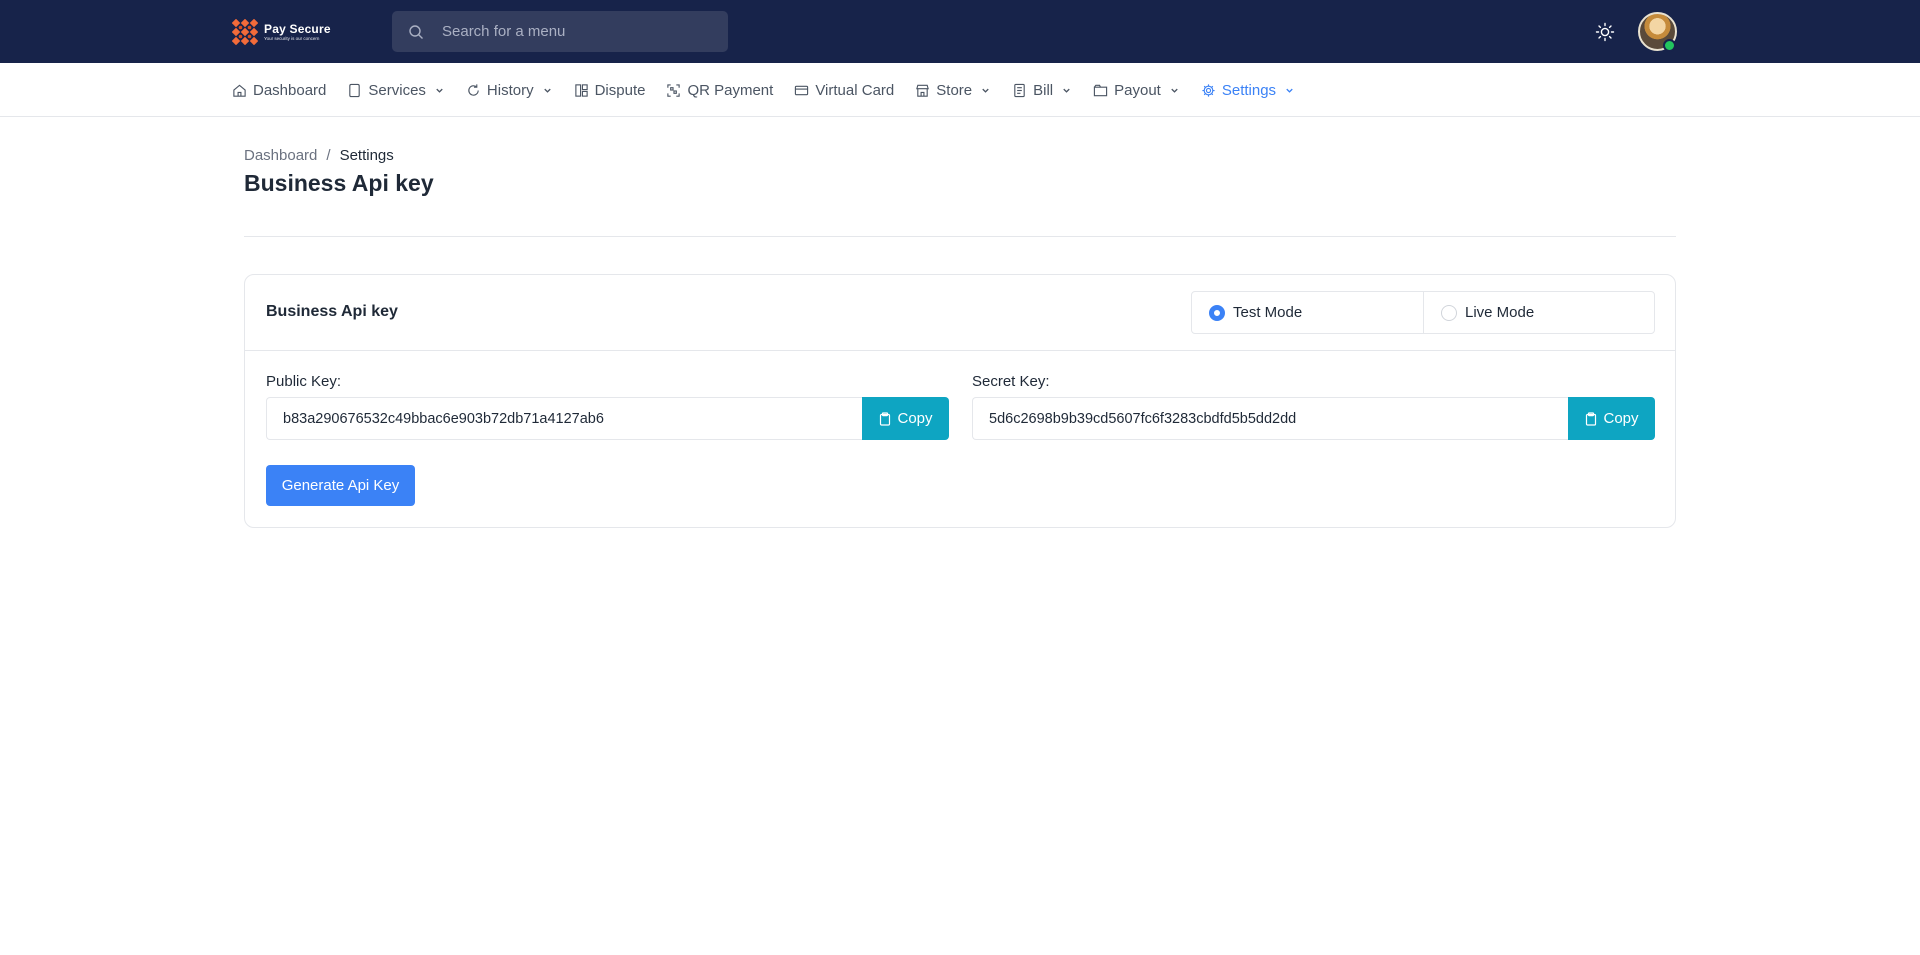 Image resolution: width=1920 pixels, height=955 pixels. Describe the element at coordinates (473, 89) in the screenshot. I see `refresh-icon` at that location.